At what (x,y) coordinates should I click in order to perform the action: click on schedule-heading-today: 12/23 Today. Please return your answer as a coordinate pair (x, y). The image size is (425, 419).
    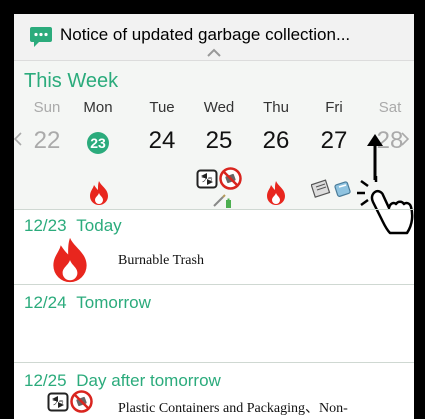
    Looking at the image, I should click on (73, 226).